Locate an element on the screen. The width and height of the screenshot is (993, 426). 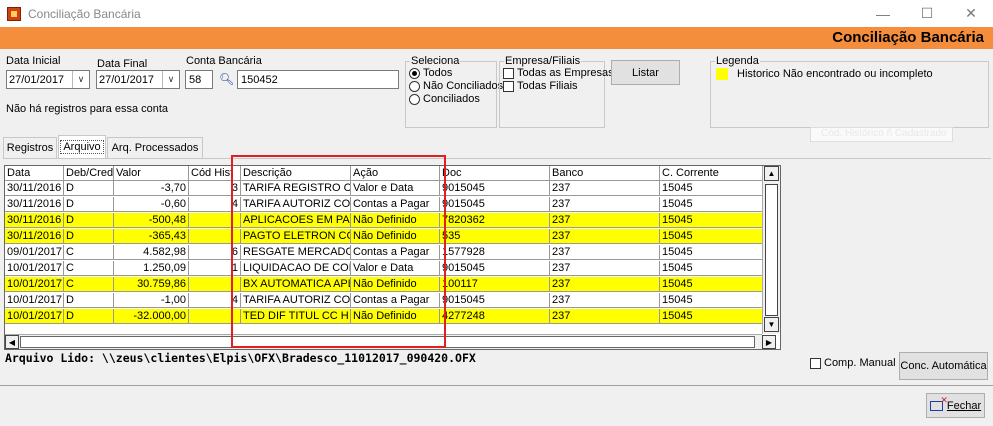
tab-registros: Registros is located at coordinates (30, 147).